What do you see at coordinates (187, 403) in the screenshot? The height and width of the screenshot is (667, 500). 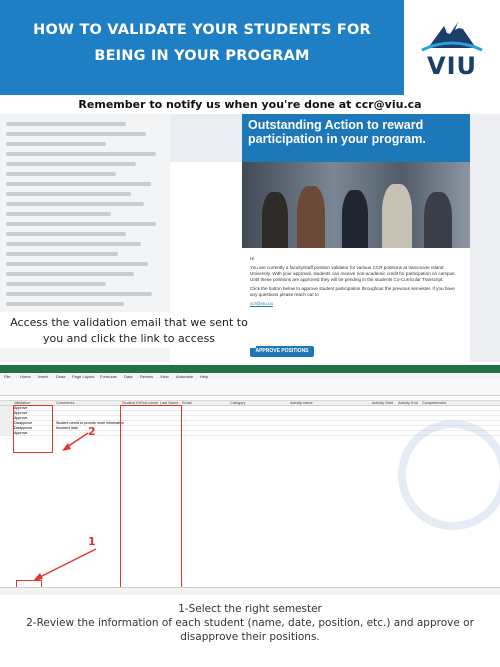 I see `col-email: Email` at bounding box center [187, 403].